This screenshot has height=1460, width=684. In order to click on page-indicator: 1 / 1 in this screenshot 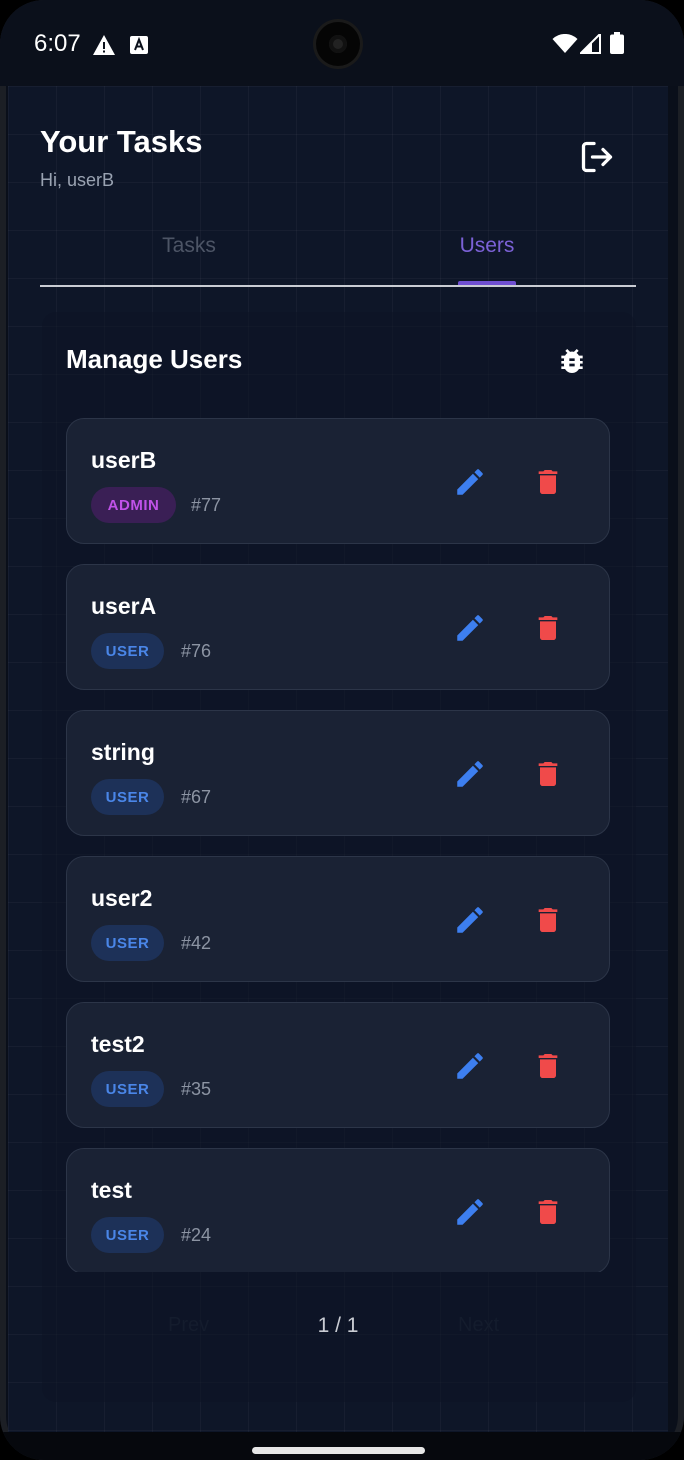, I will do `click(338, 1325)`.